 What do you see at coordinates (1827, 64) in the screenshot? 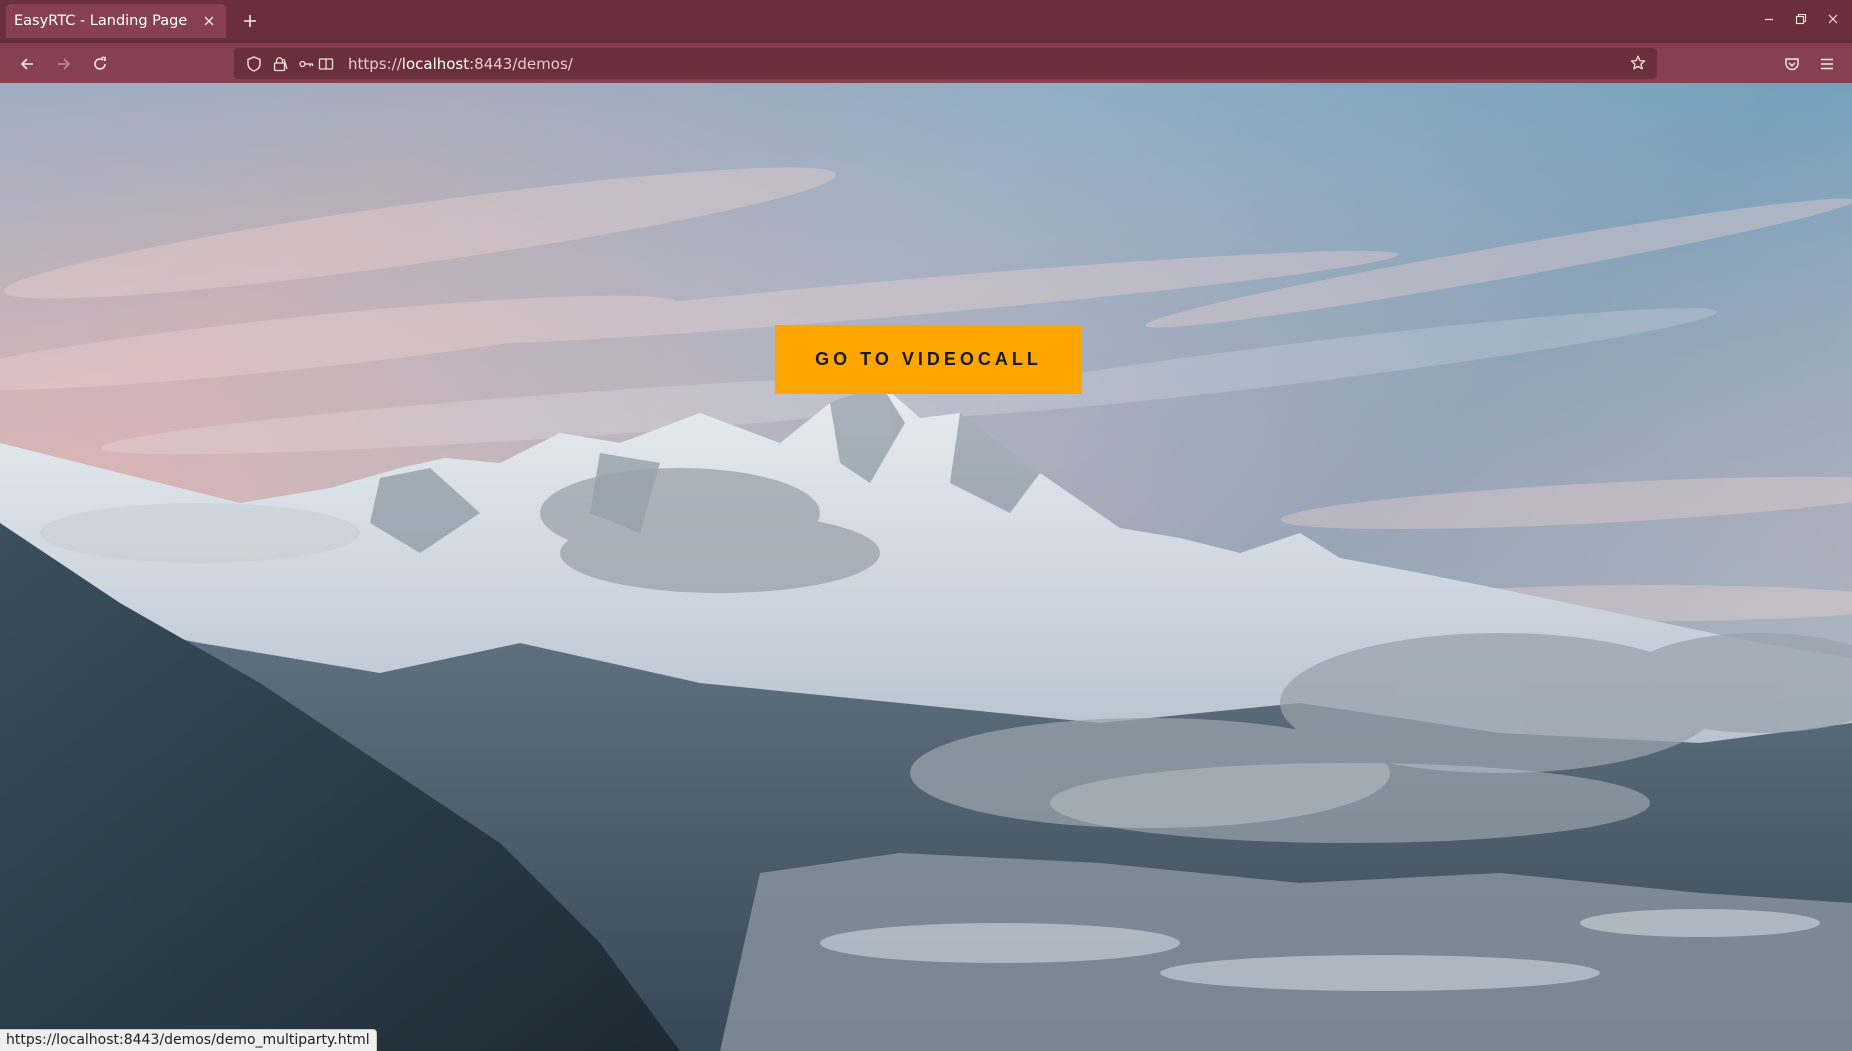
I see `hamburger-menu-icon` at bounding box center [1827, 64].